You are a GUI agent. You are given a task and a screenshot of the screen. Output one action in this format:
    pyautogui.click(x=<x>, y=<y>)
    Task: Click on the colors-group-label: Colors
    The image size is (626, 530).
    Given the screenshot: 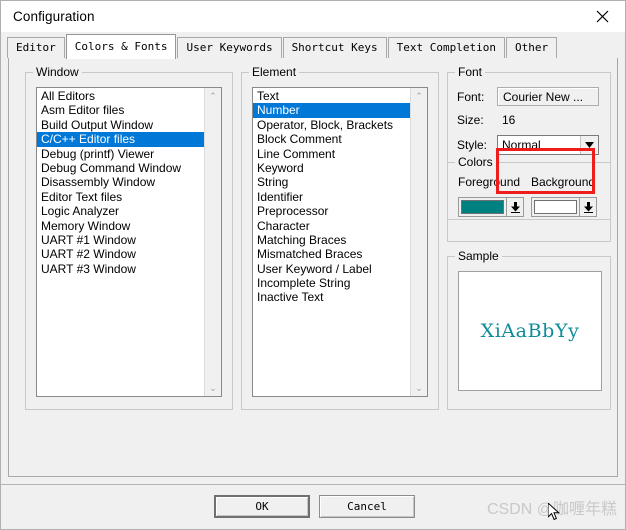 What is the action you would take?
    pyautogui.click(x=475, y=162)
    